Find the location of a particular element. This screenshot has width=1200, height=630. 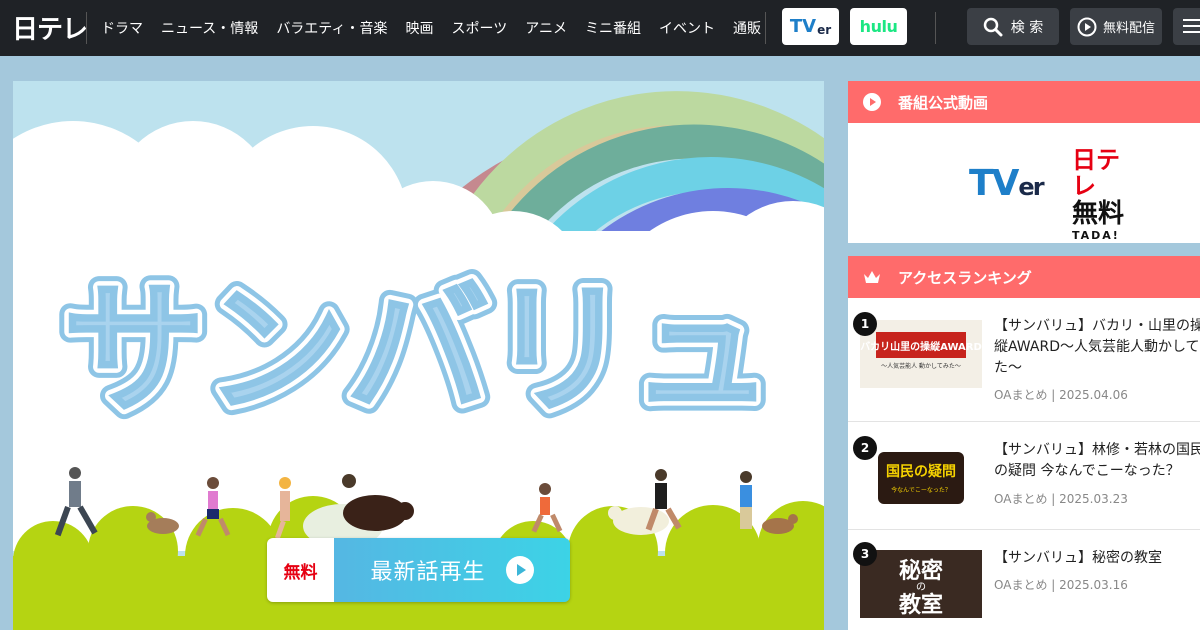

ranking-item-title: 【サンバリュ】秘密の教室 is located at coordinates (1097, 558).